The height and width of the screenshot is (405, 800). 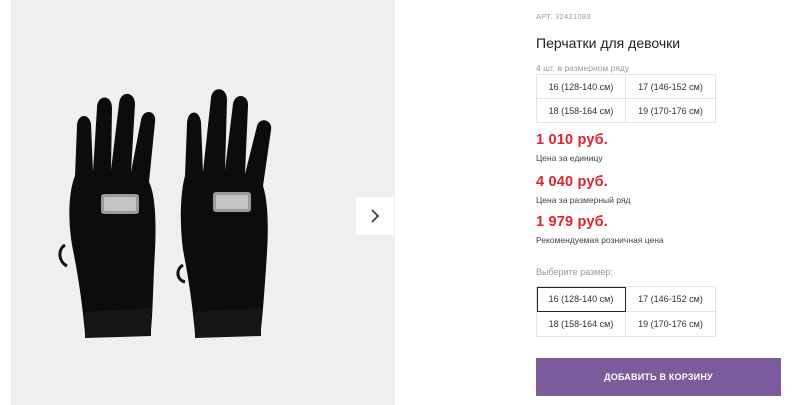 I want to click on retail-price-label: Рекомендуемая розничная цена, so click(x=600, y=240).